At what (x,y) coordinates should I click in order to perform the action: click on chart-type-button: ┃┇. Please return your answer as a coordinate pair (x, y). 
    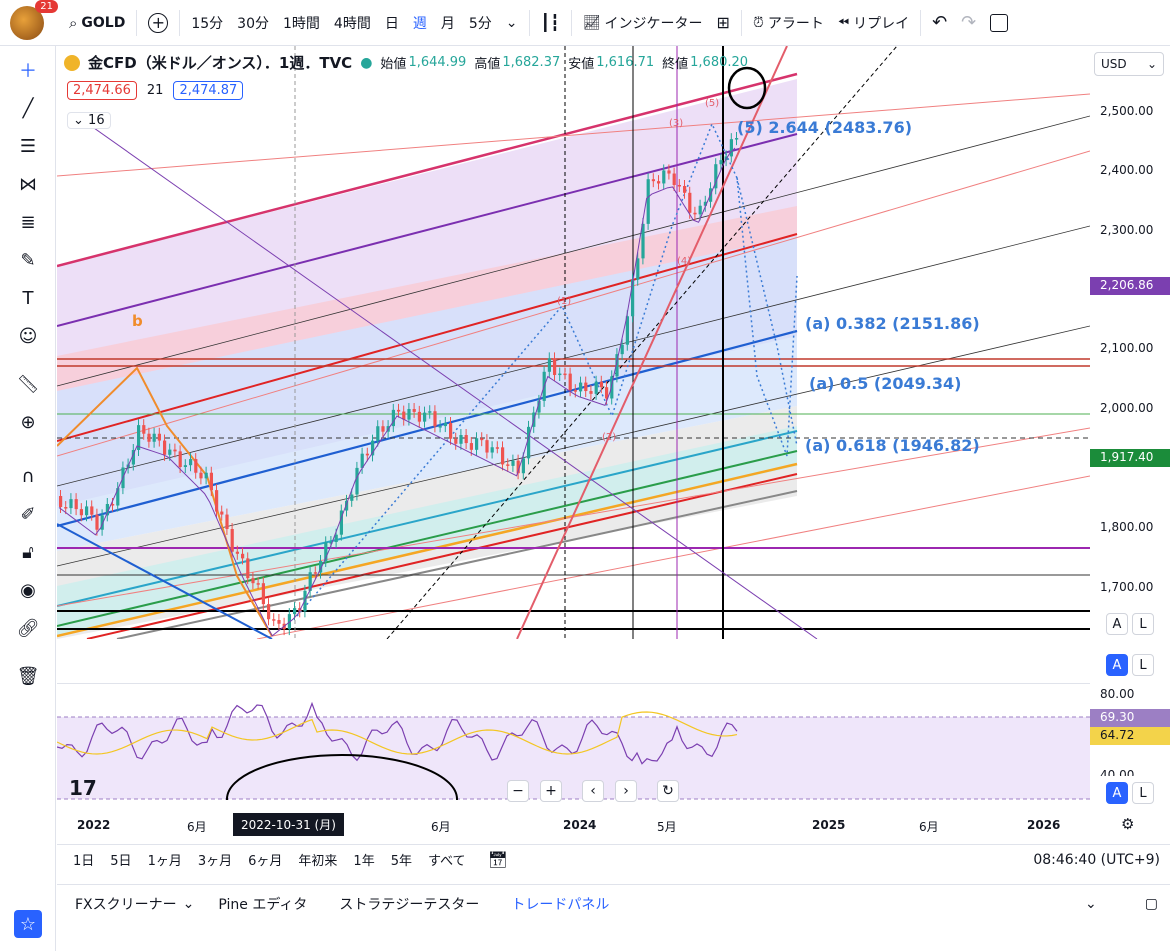
    Looking at the image, I should click on (550, 23).